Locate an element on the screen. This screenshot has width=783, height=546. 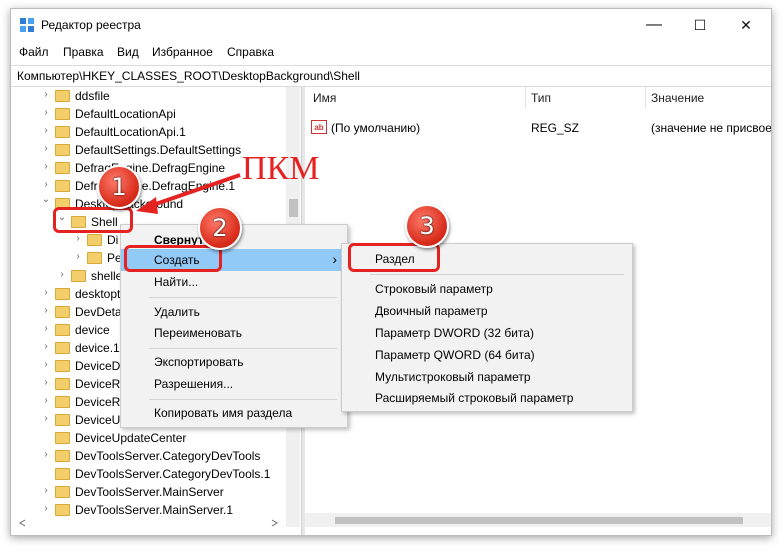
annotation-pkm: ПКМ is located at coordinates (281, 168).